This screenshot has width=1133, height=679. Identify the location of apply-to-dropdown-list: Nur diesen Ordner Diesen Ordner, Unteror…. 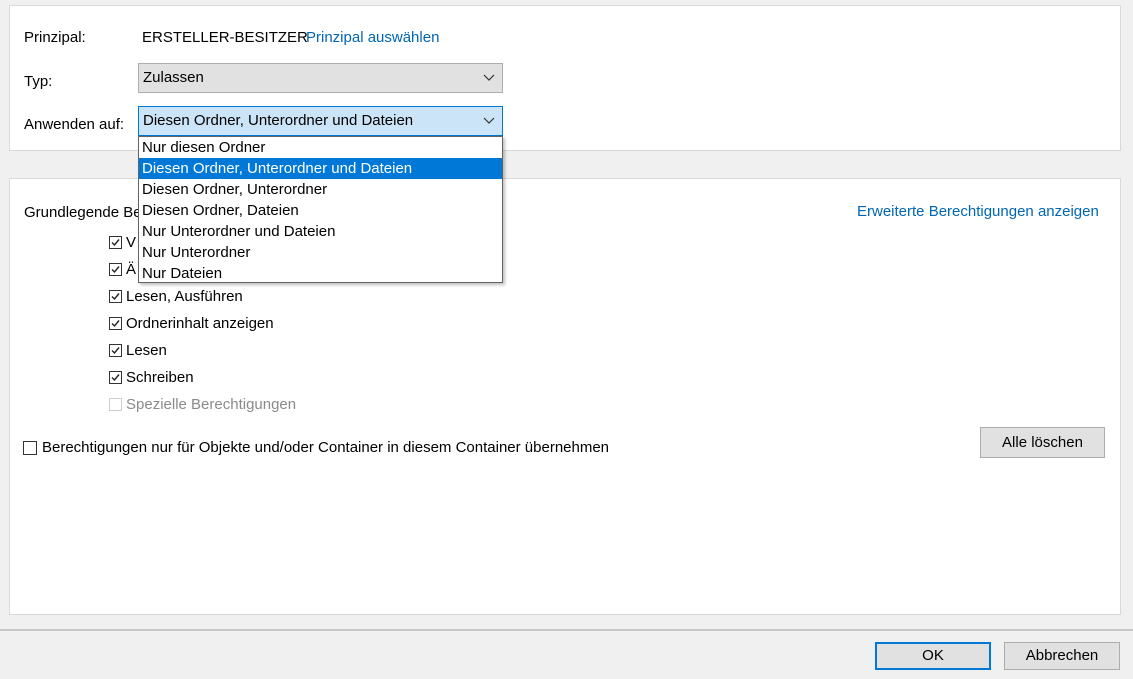
(320, 209).